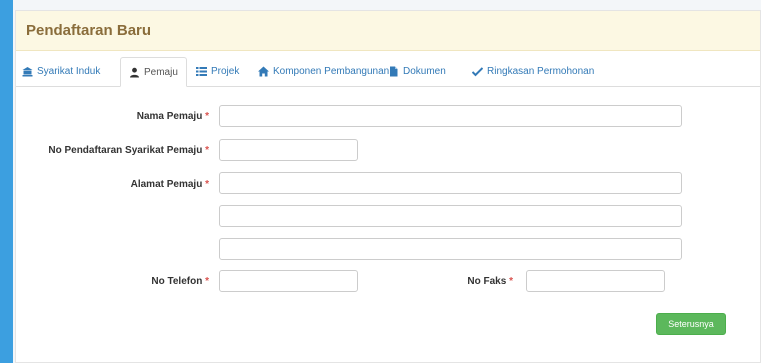  I want to click on no-telefon-label: No Telefon *, so click(180, 281).